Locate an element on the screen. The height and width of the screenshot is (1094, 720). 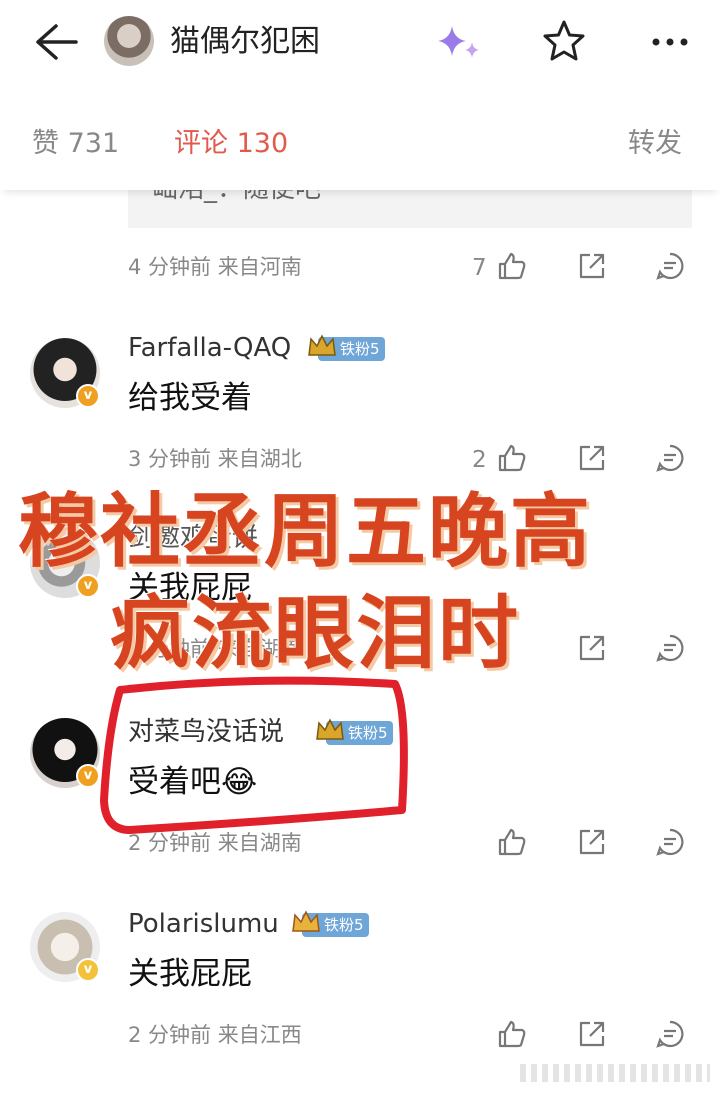
comment-text: 给我受着 is located at coordinates (190, 398).